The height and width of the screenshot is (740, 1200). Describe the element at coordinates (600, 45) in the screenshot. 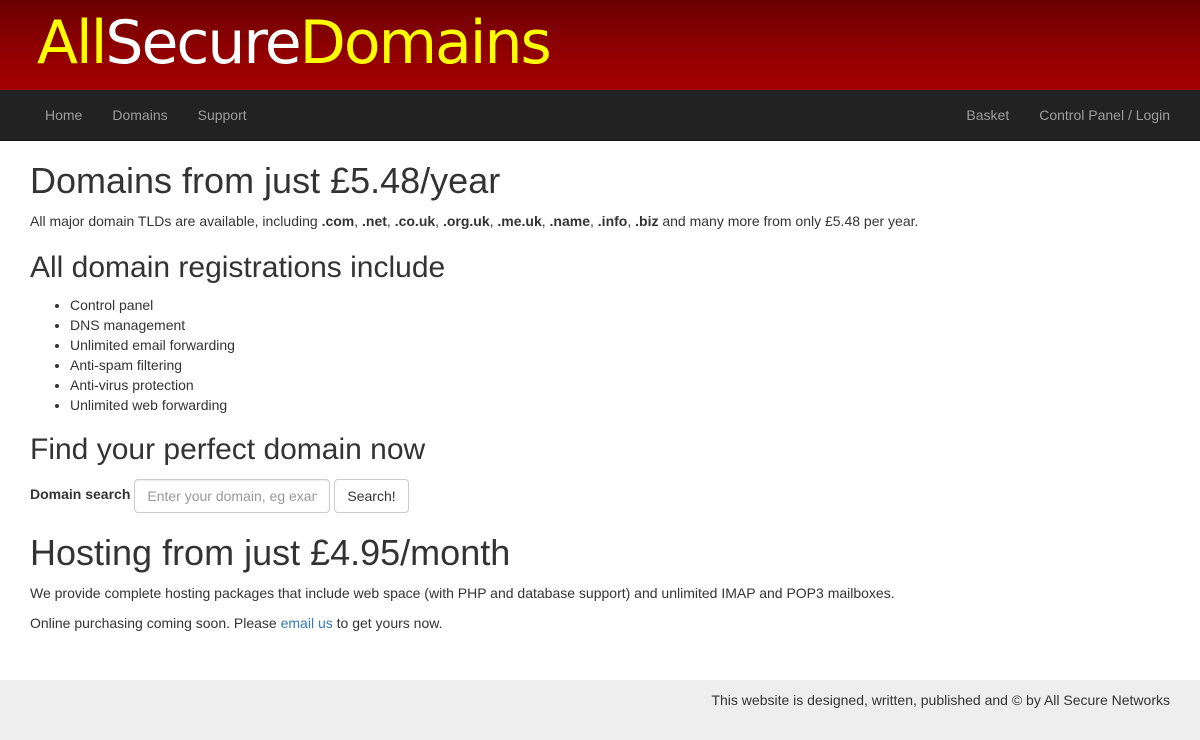

I see `site-header: AllSecureDomains` at that location.